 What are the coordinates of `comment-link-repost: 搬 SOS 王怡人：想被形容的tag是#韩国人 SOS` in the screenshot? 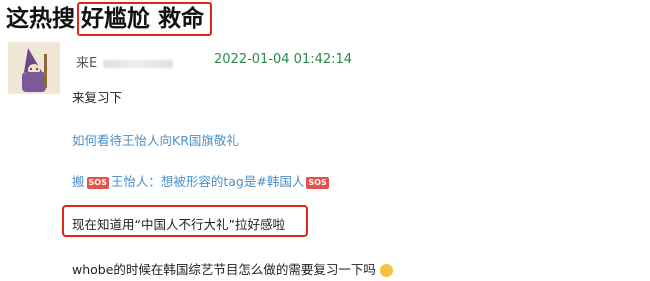 It's located at (201, 180).